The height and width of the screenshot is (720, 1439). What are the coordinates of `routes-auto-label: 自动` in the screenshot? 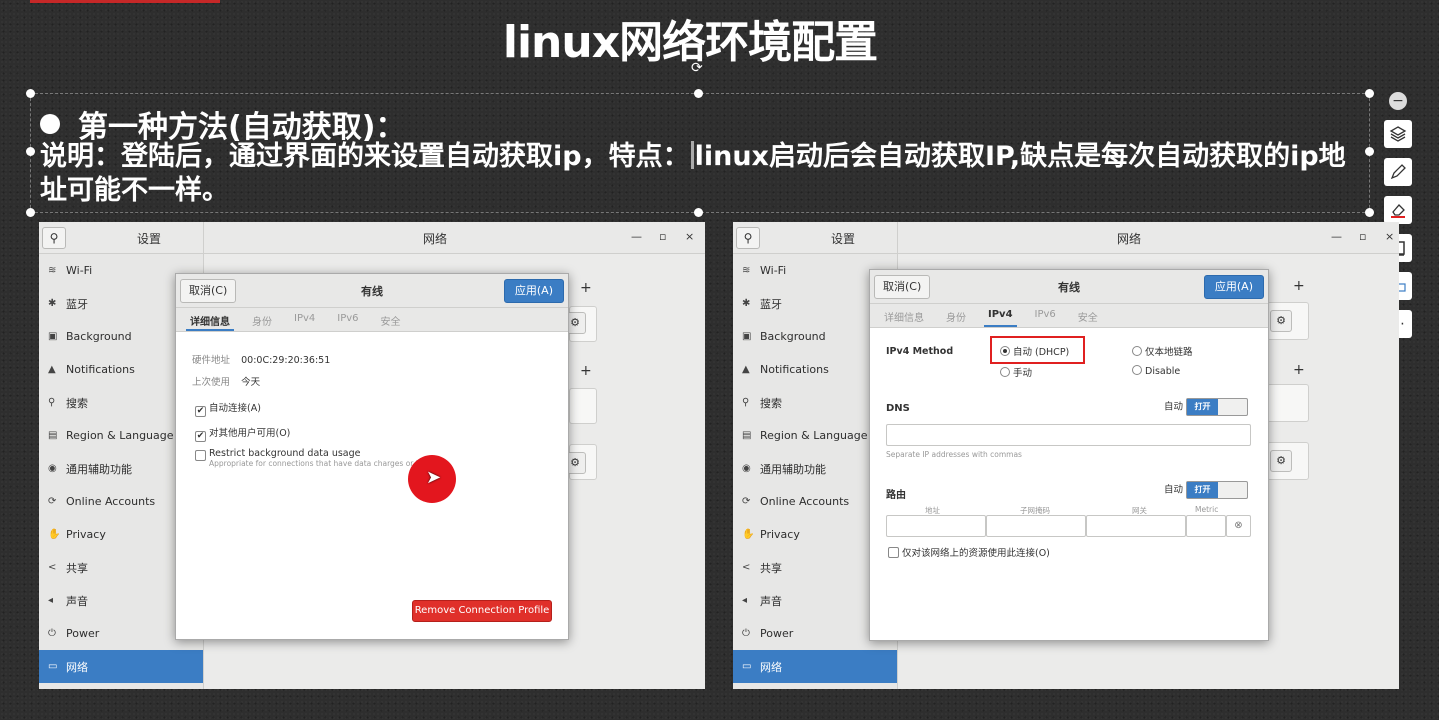 It's located at (1174, 490).